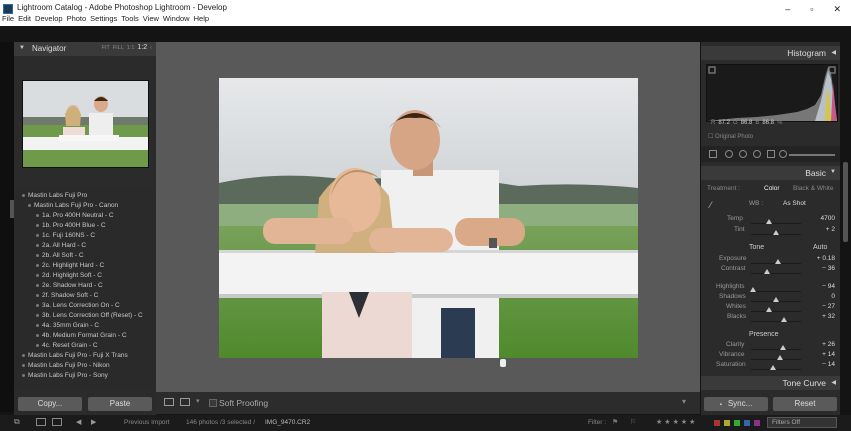 This screenshot has width=851, height=431. I want to click on slider-value: + 26, so click(820, 344).